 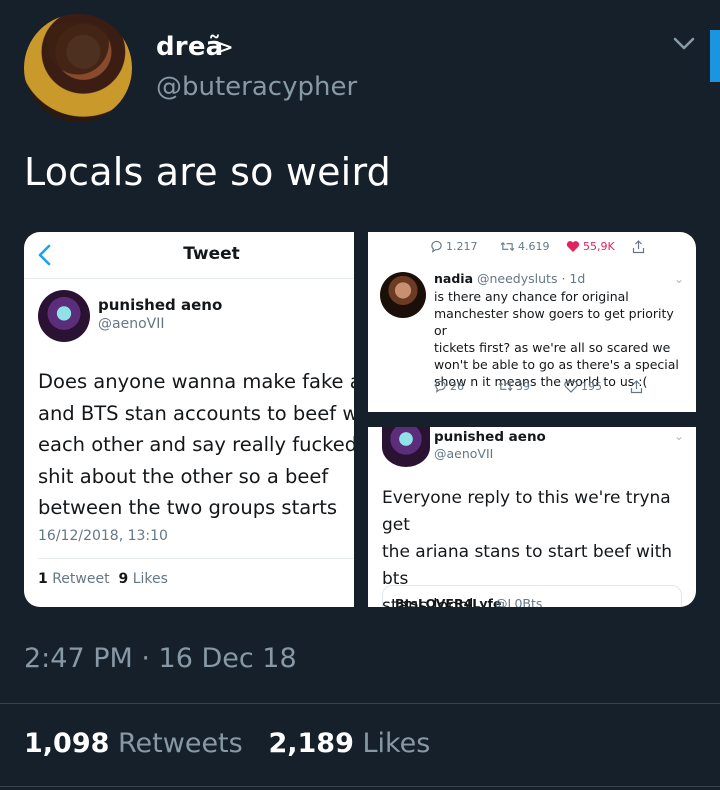 I want to click on chevron-down-icon, so click(x=684, y=44).